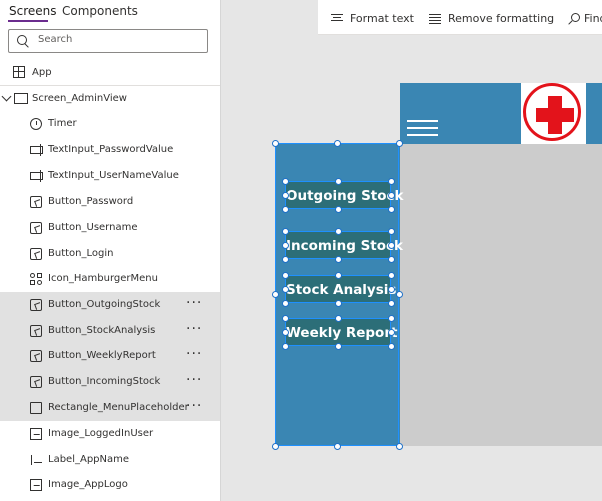 This screenshot has height=501, width=602. Describe the element at coordinates (110, 176) in the screenshot. I see `tree-item-textinput-username: TextInput_UserNameValue` at that location.